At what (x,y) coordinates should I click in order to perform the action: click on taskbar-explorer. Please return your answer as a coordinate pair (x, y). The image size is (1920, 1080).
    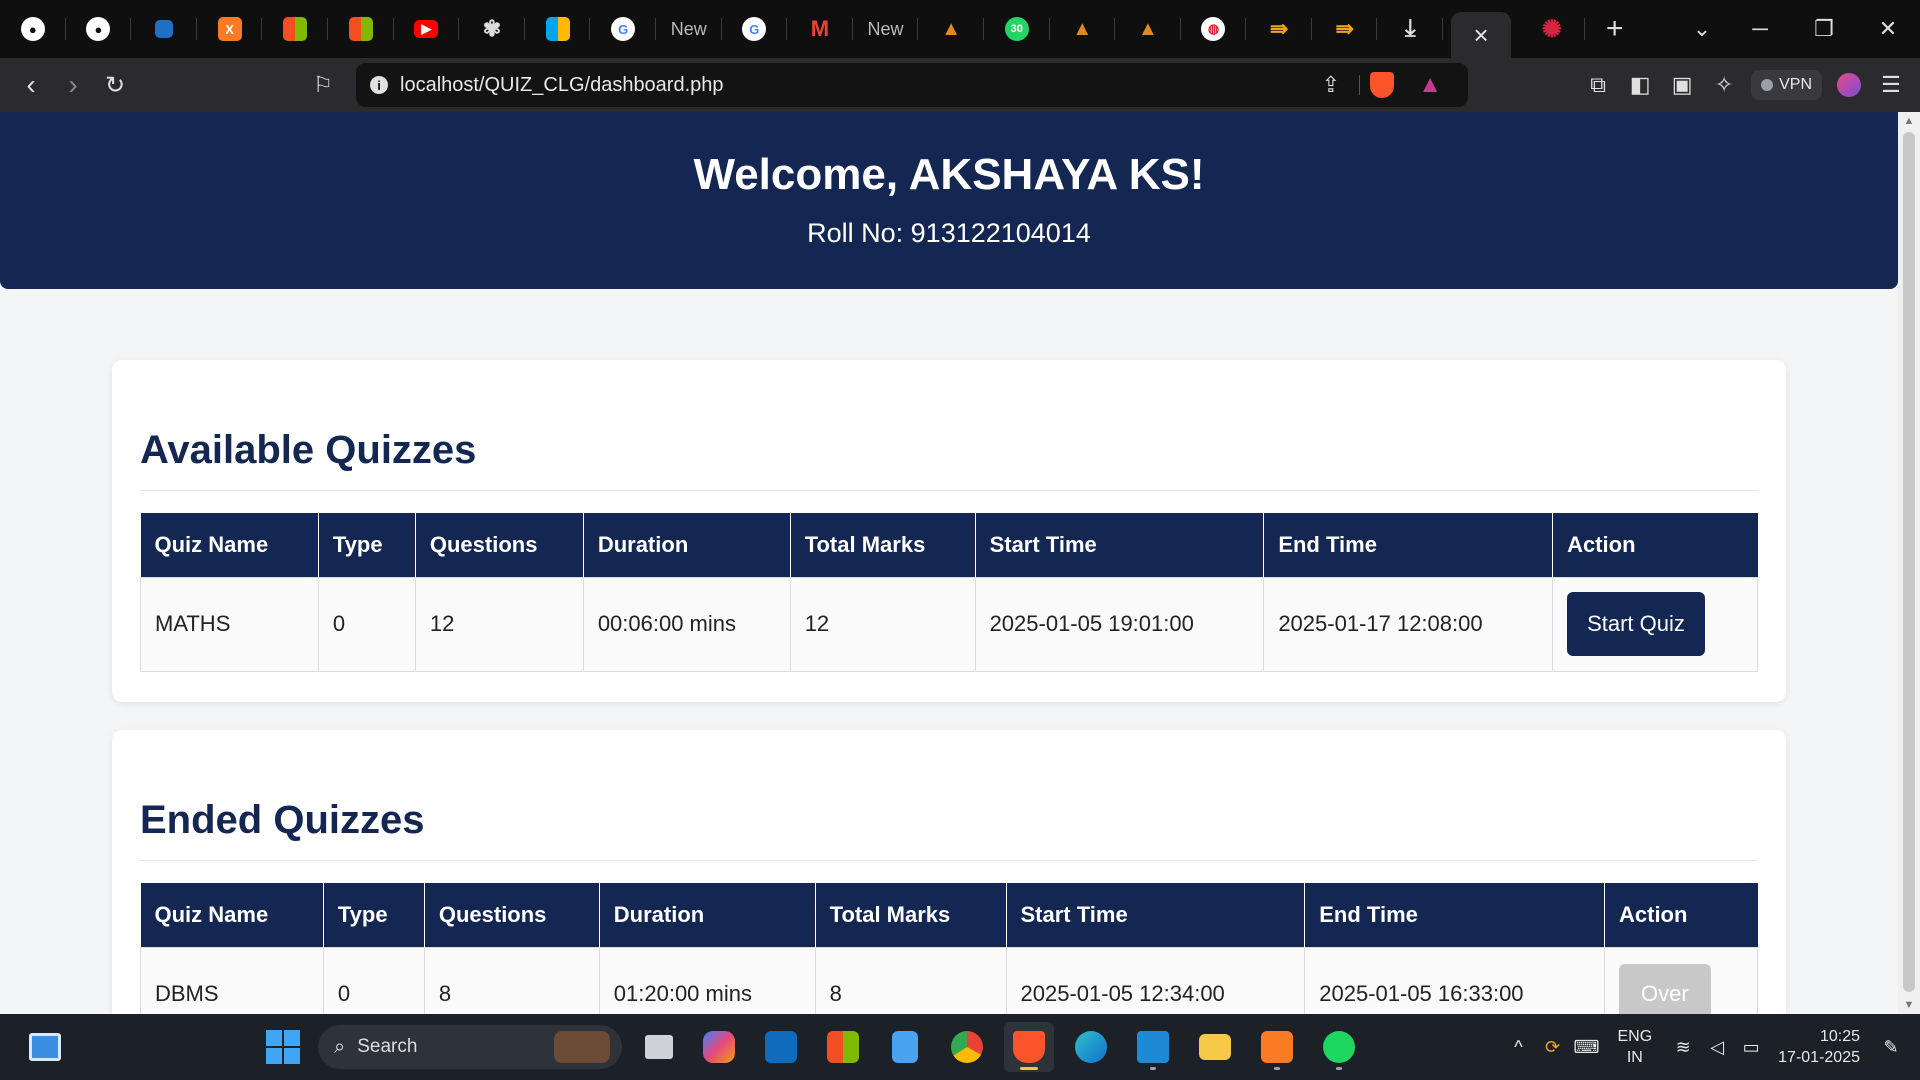
    Looking at the image, I should click on (1215, 1047).